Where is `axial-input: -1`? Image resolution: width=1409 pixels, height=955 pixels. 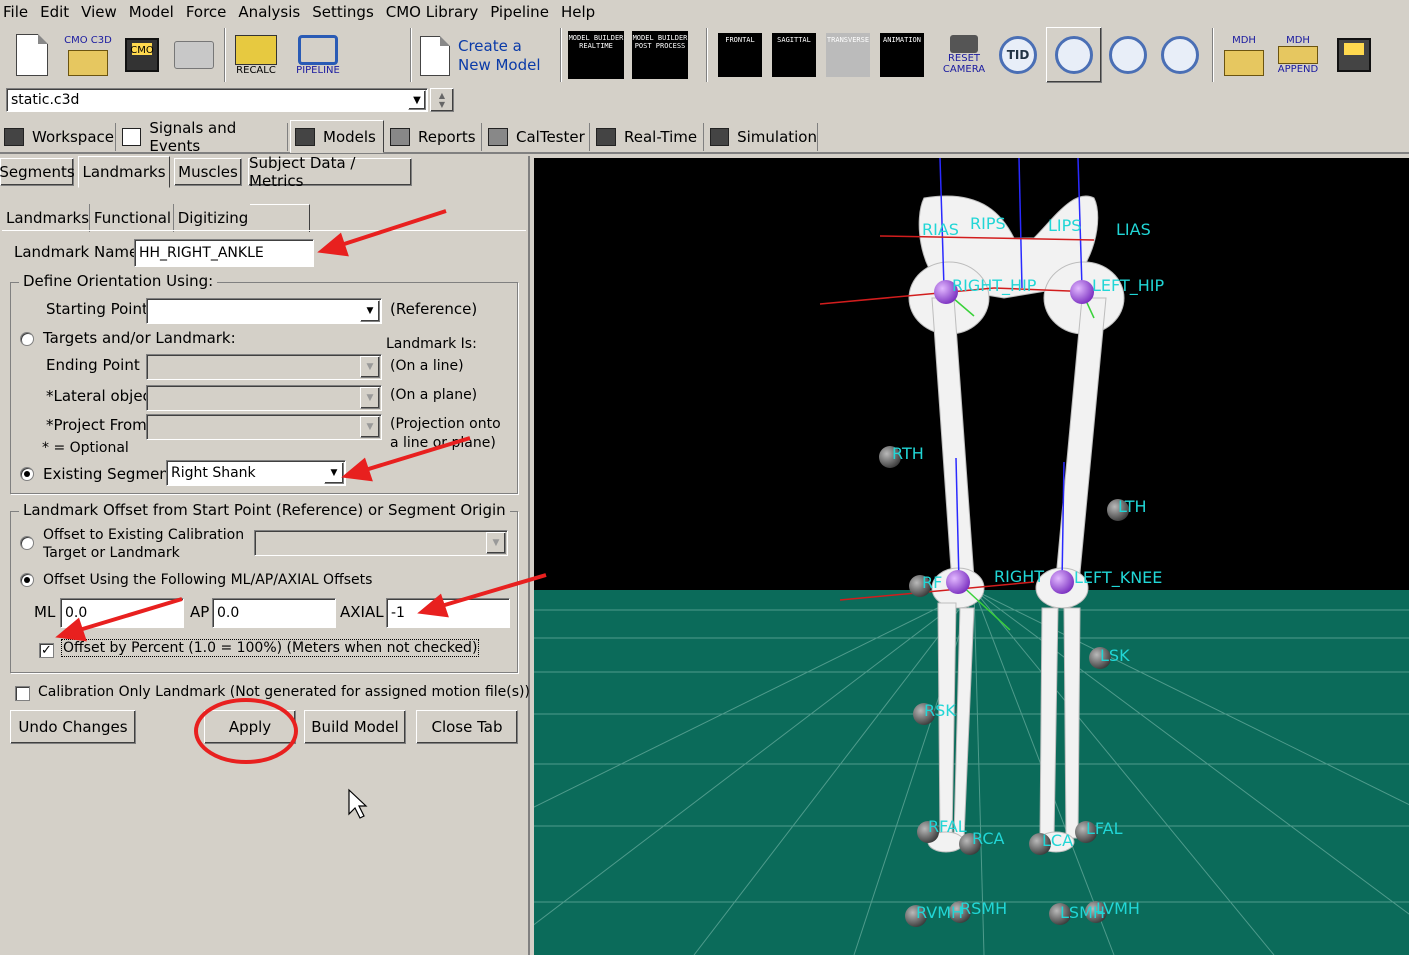
axial-input: -1 is located at coordinates (448, 613).